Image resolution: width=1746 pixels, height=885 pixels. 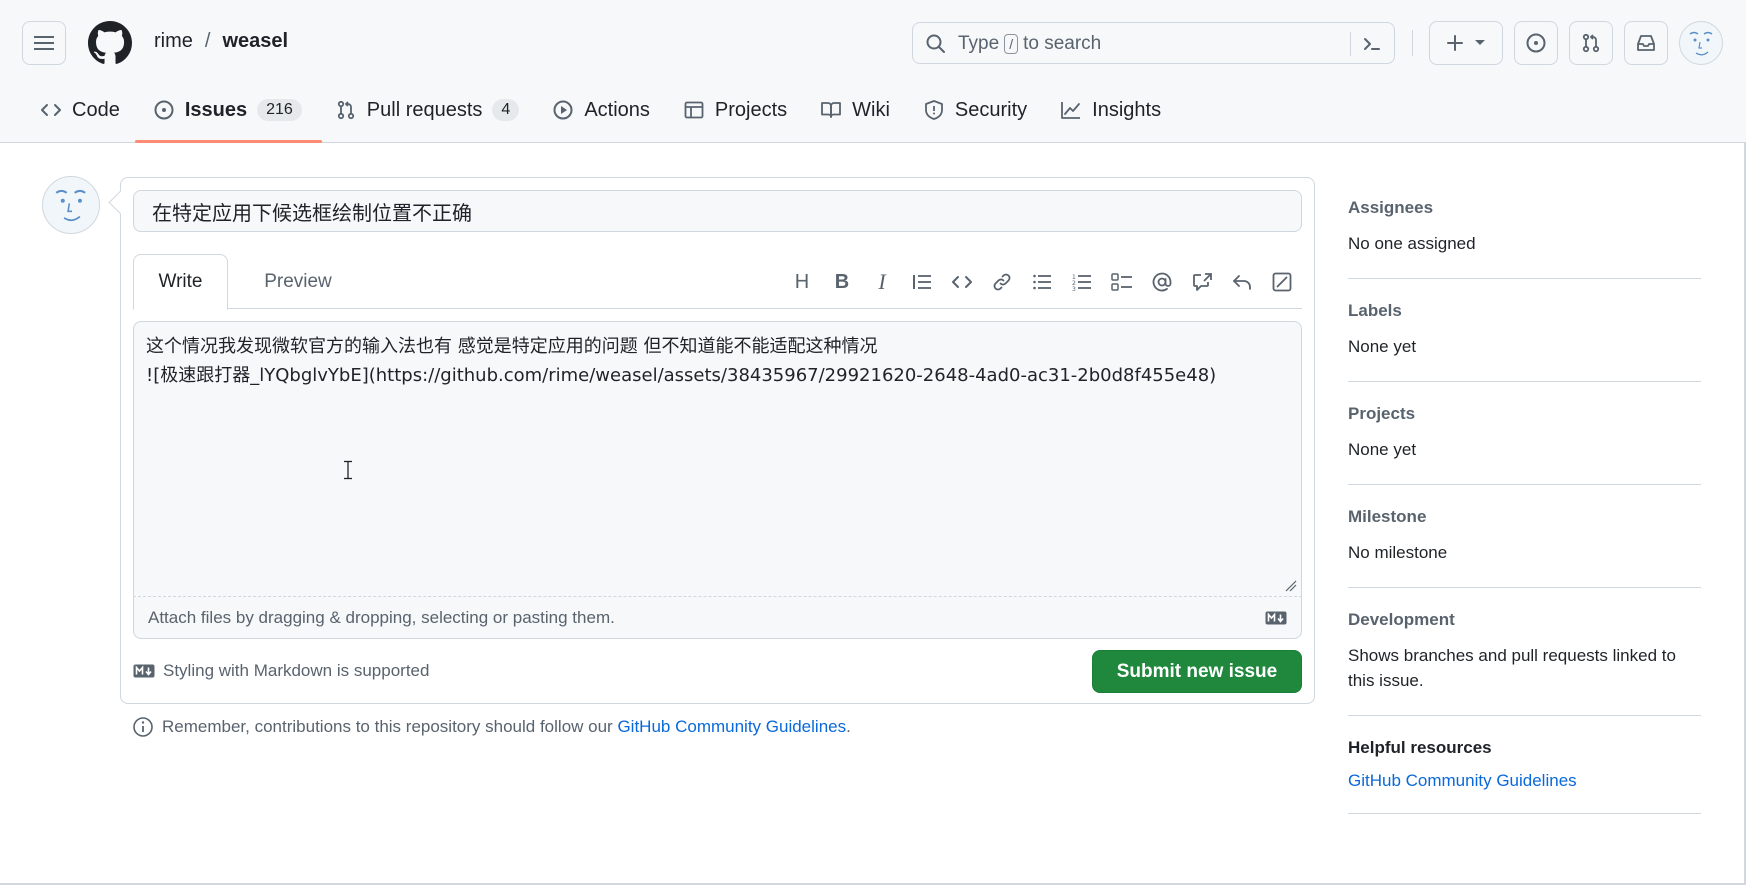 What do you see at coordinates (1412, 43) in the screenshot?
I see `header-divider` at bounding box center [1412, 43].